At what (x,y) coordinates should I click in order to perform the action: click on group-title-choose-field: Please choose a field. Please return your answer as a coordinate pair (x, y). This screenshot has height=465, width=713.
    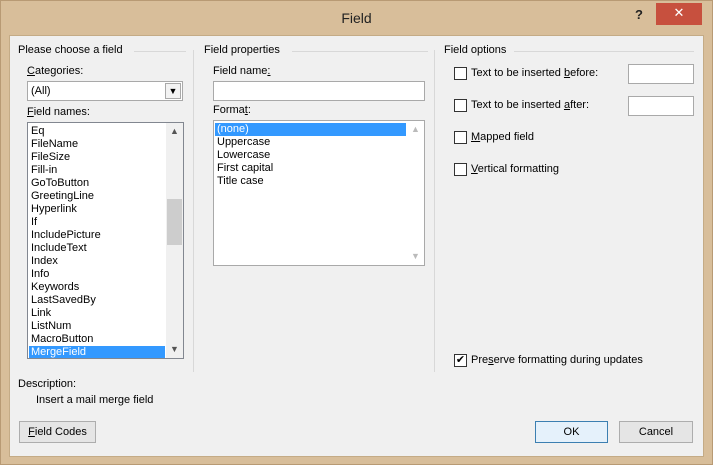
    Looking at the image, I should click on (70, 50).